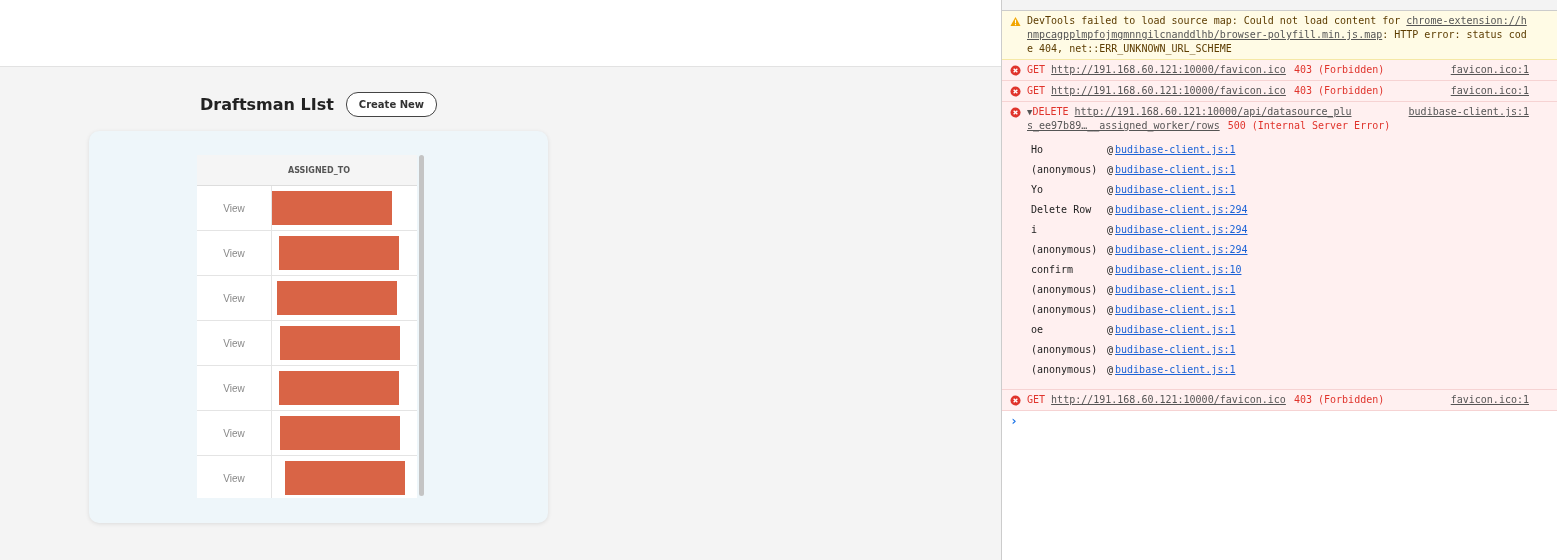 The width and height of the screenshot is (1557, 560). I want to click on create-new-button: Create New, so click(391, 104).